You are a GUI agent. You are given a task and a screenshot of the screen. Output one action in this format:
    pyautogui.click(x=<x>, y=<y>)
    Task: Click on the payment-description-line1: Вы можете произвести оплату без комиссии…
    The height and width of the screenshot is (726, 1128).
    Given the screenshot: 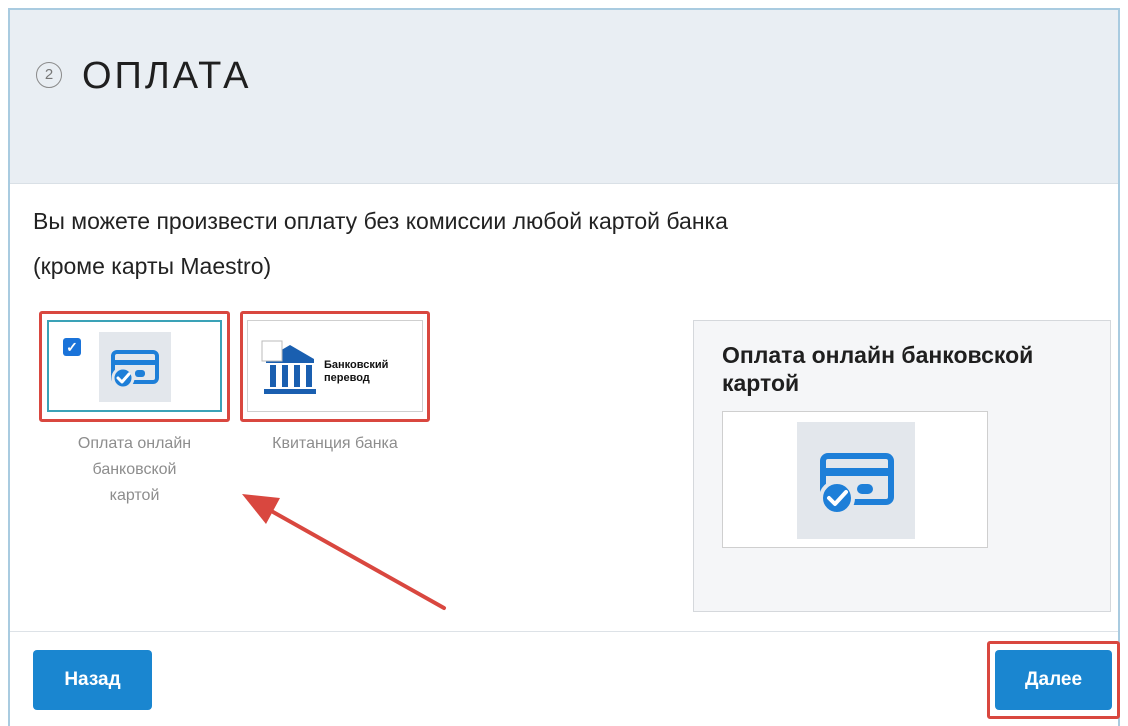 What is the action you would take?
    pyautogui.click(x=380, y=221)
    